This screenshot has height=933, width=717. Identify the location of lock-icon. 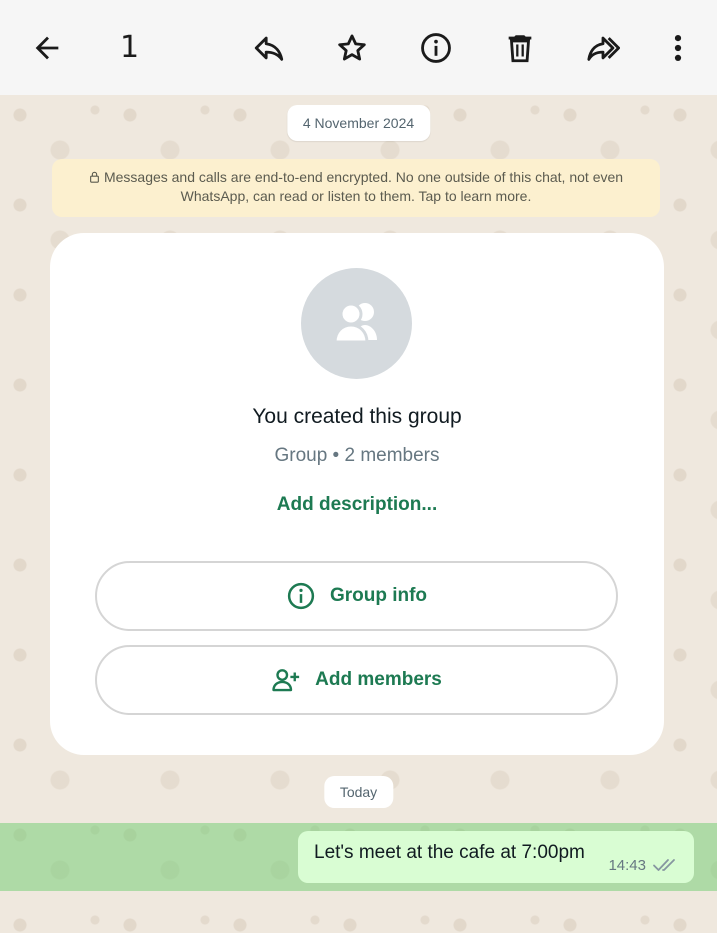
(94, 177).